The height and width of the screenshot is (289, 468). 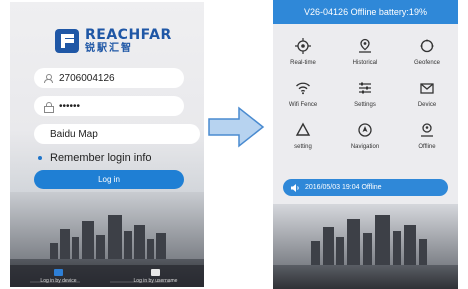 I want to click on menu-item-settings: Settings, so click(x=365, y=100).